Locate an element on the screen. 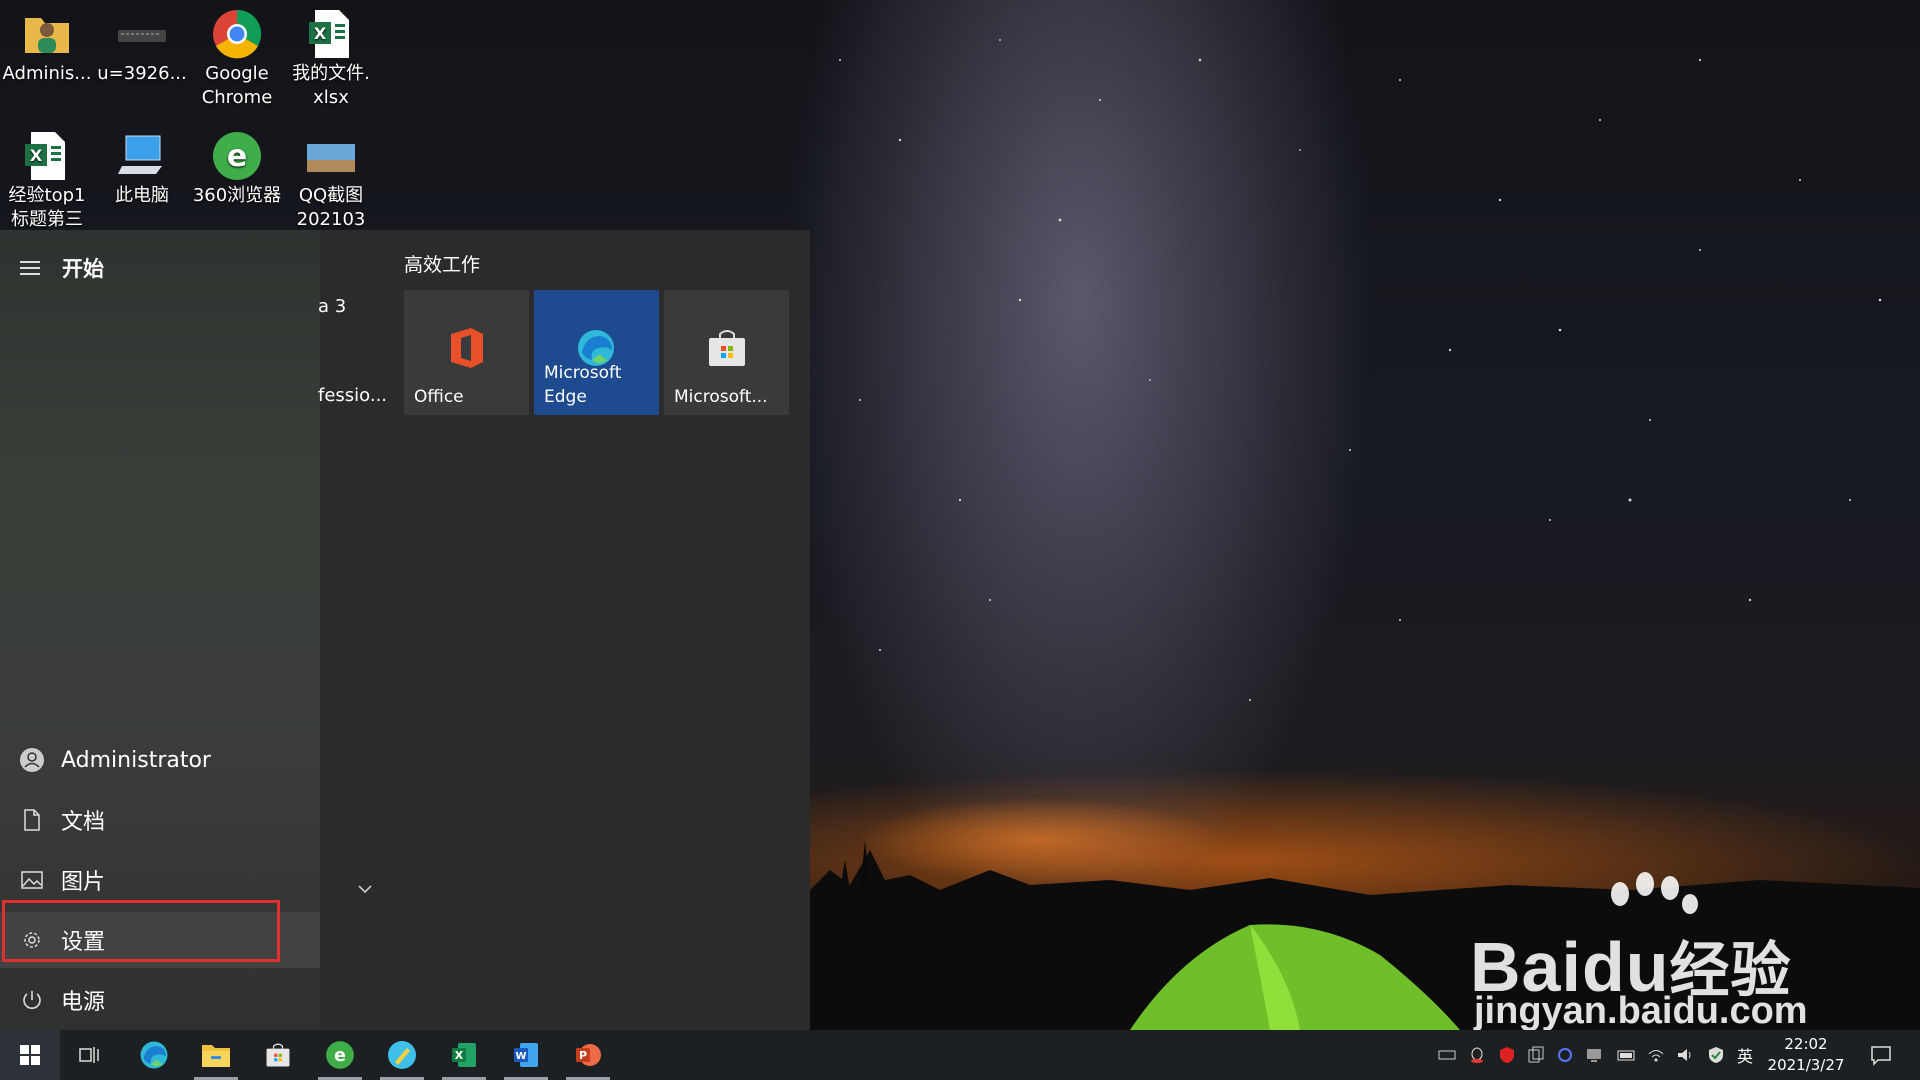  notification-center-icon is located at coordinates (1881, 1055).